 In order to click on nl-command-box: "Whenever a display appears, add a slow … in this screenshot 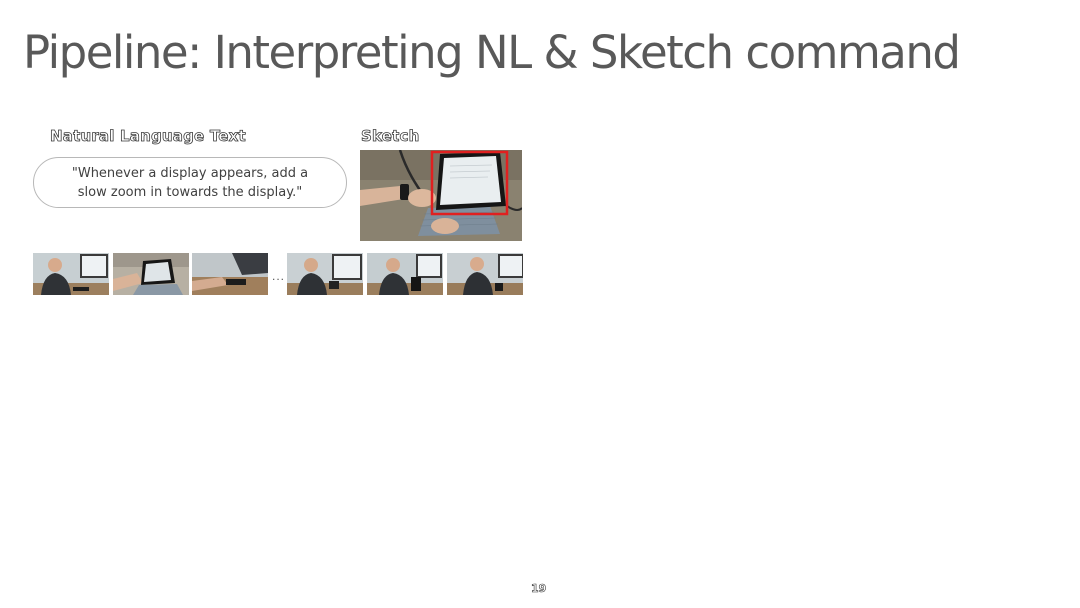, I will do `click(190, 182)`.